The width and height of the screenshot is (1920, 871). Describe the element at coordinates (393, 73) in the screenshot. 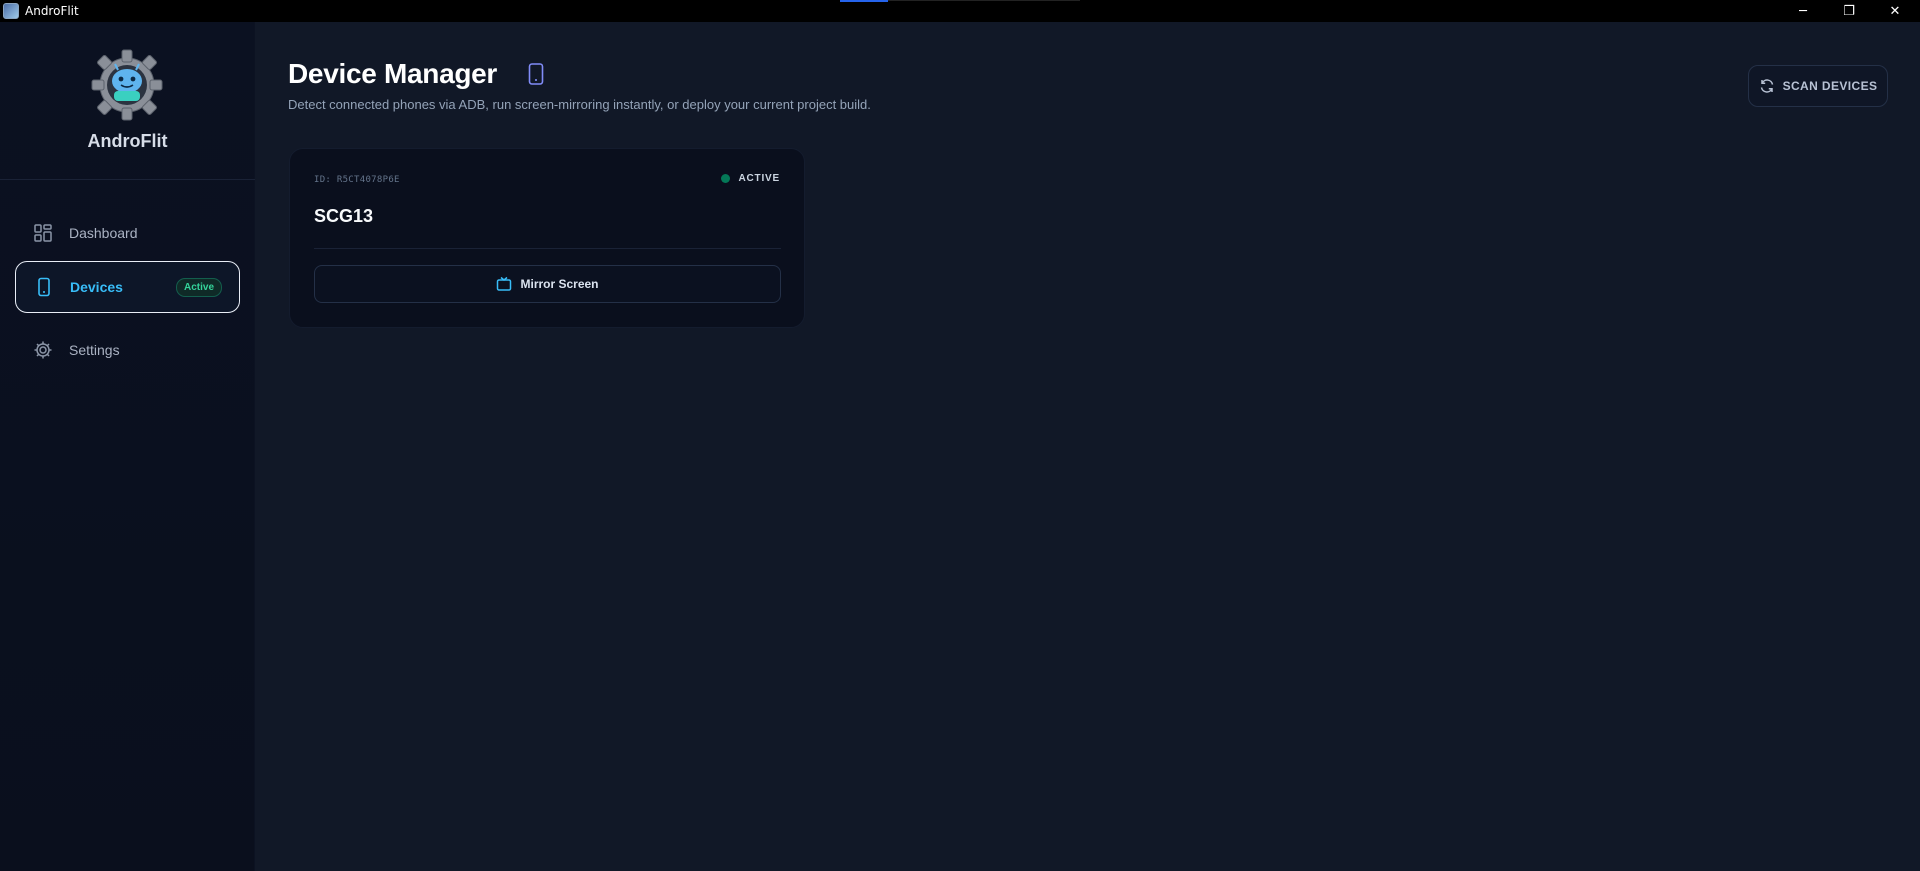

I see `page-title: Device Manager` at that location.